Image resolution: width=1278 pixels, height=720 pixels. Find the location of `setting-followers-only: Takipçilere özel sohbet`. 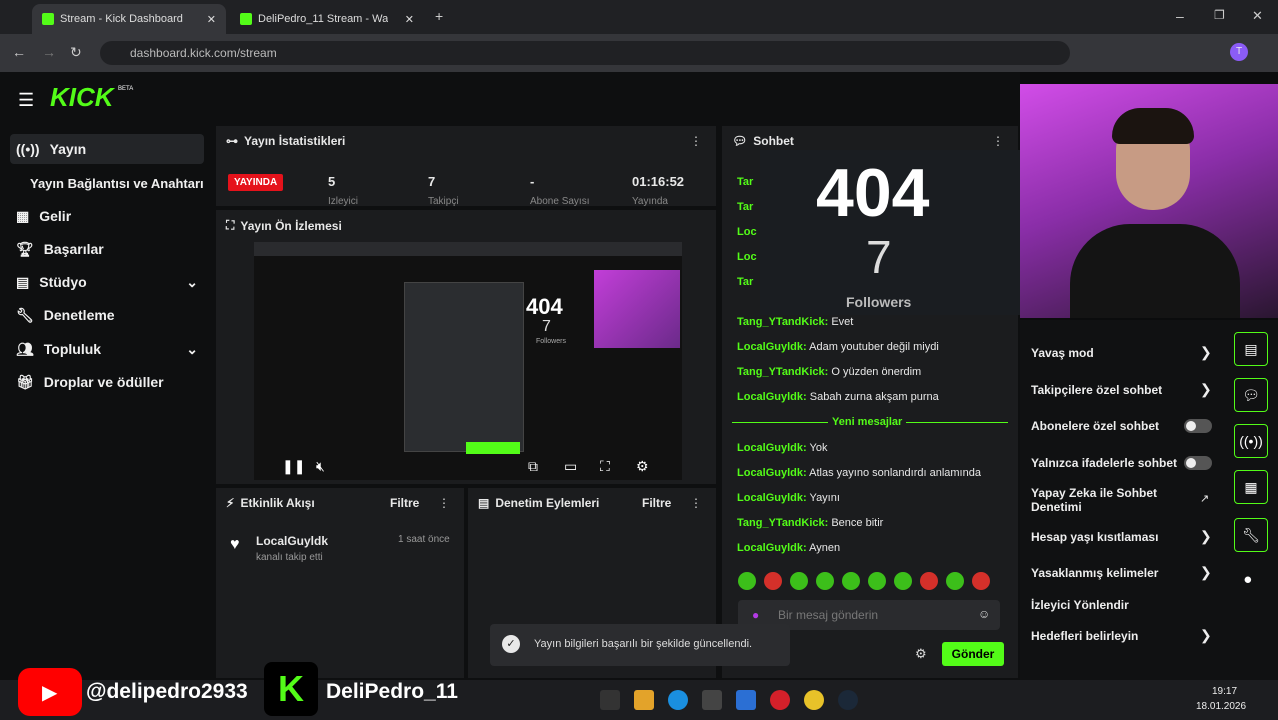

setting-followers-only: Takipçilere özel sohbet is located at coordinates (1096, 390).